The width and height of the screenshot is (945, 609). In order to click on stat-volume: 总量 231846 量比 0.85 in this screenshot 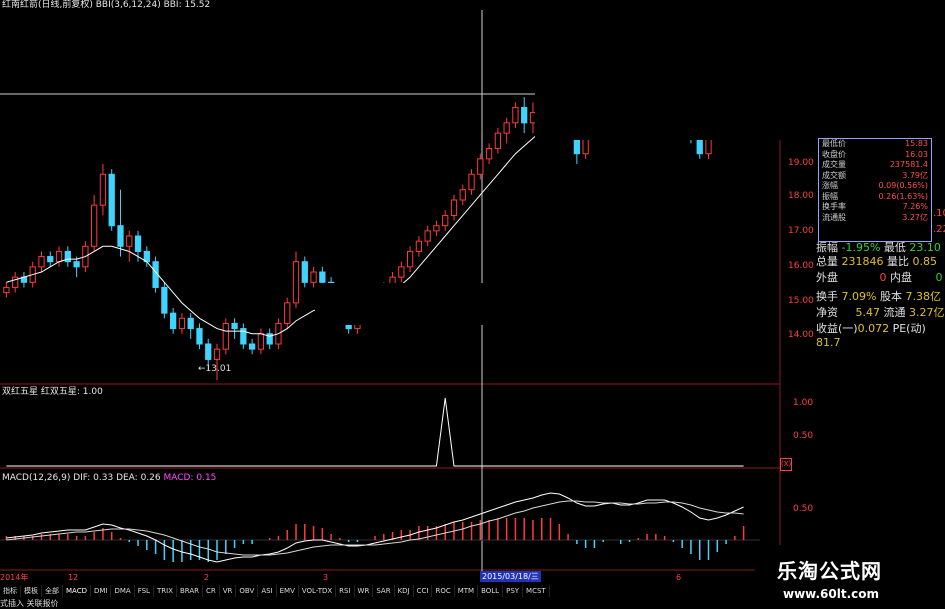, I will do `click(876, 261)`.